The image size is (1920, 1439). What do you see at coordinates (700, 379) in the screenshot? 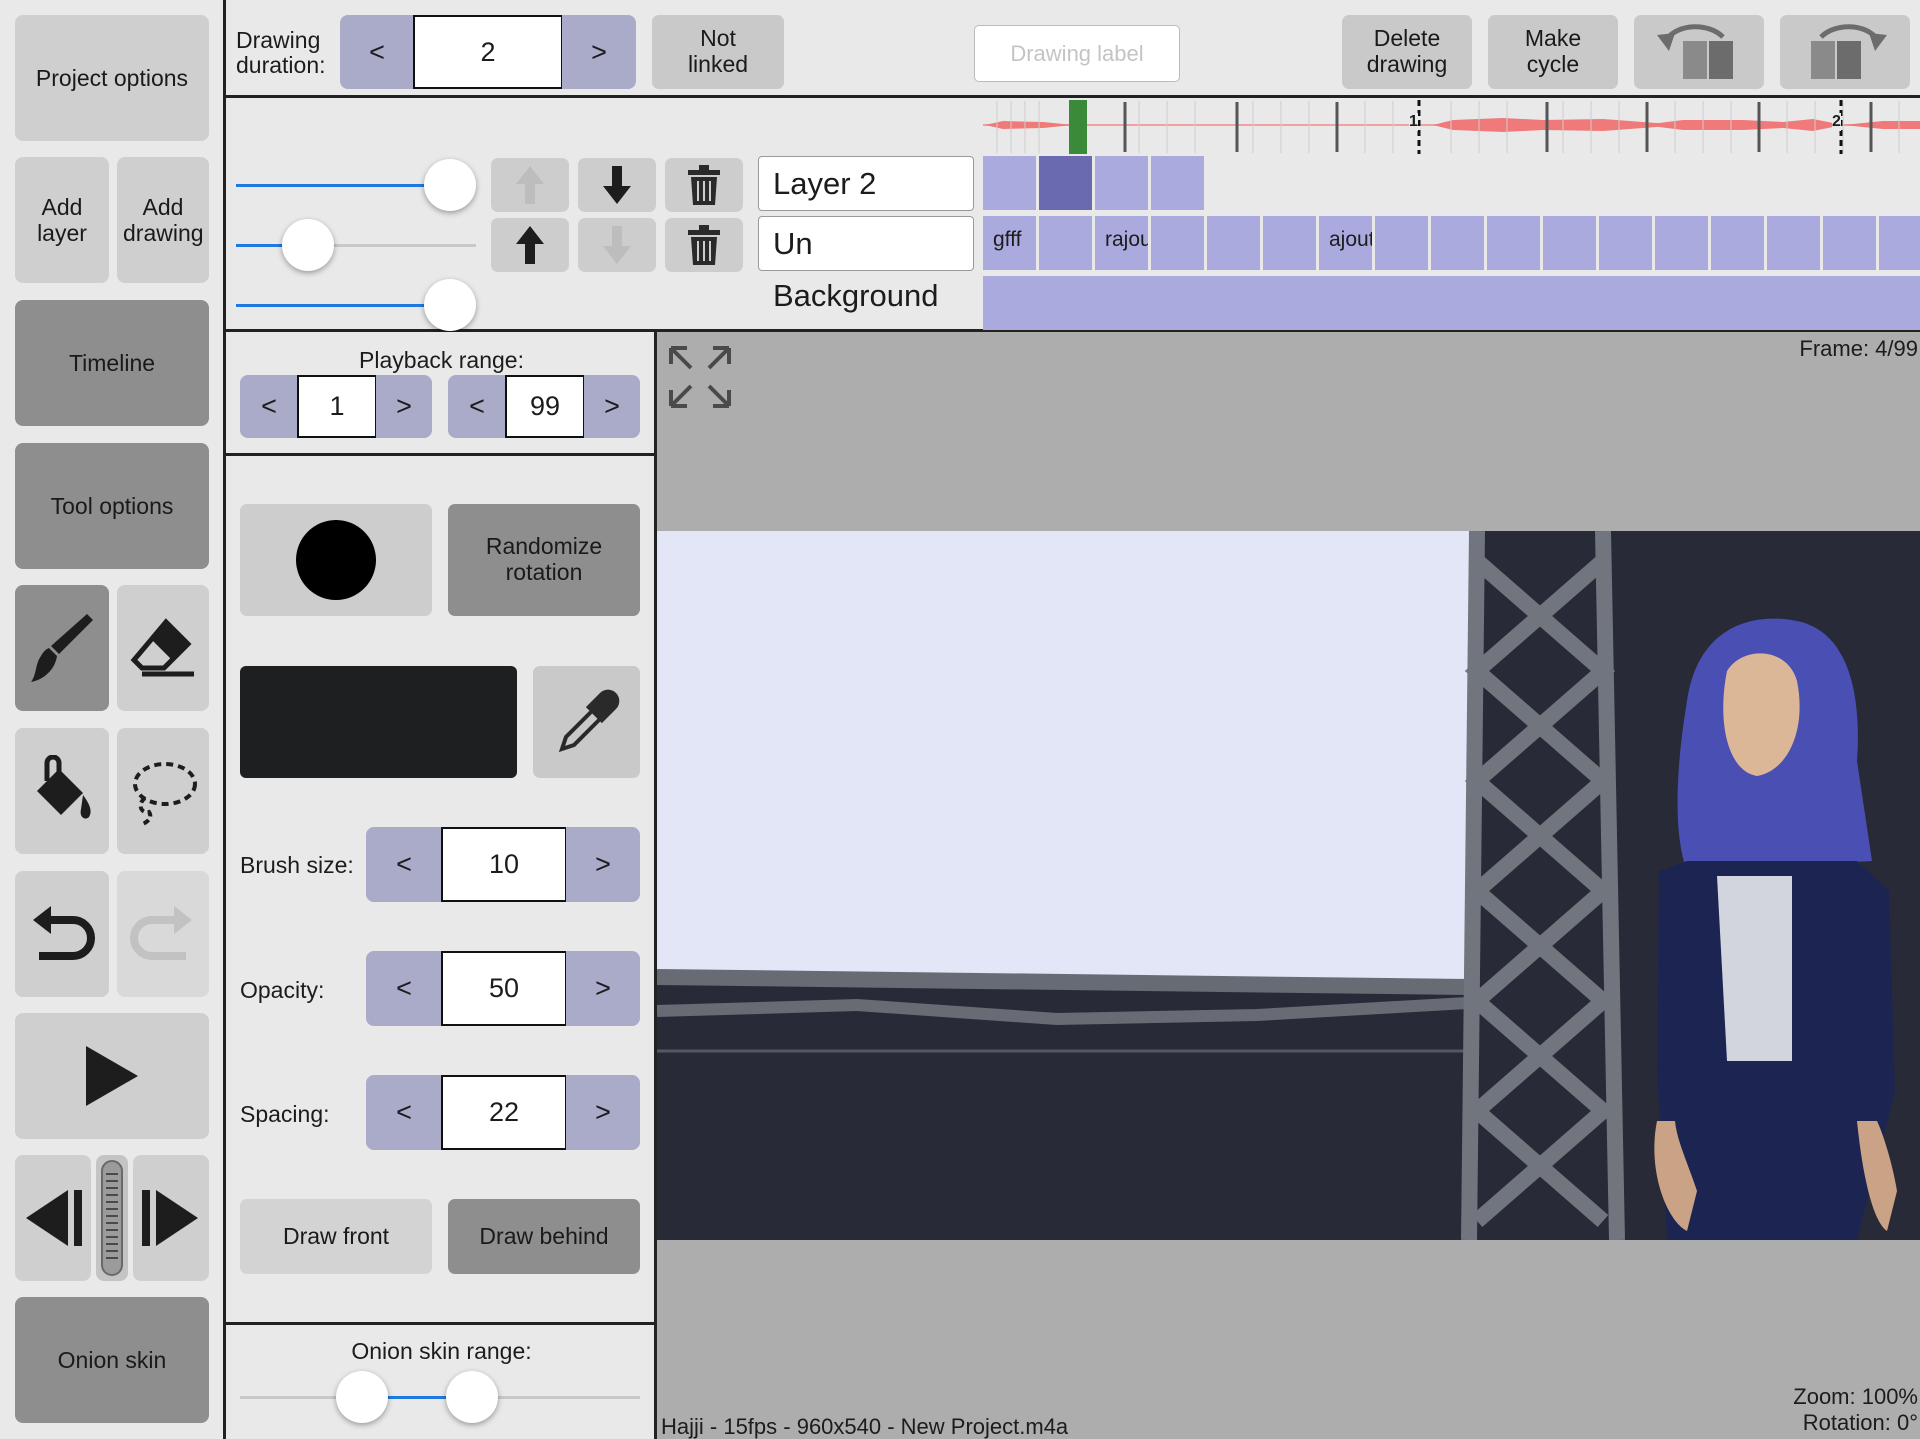
I see `fullscreen-button` at bounding box center [700, 379].